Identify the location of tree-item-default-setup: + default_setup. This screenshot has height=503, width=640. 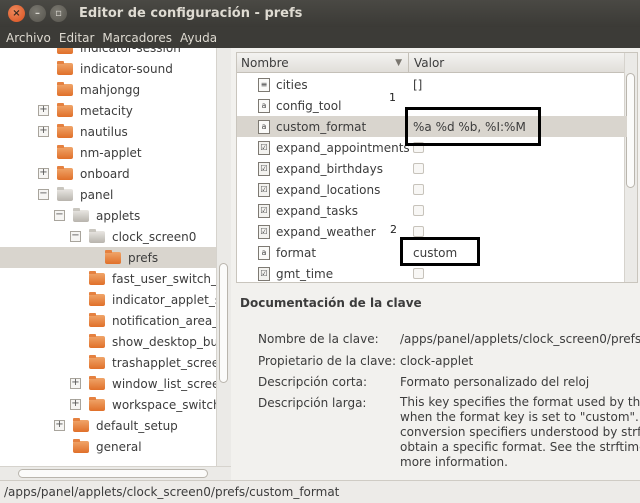
(89, 425).